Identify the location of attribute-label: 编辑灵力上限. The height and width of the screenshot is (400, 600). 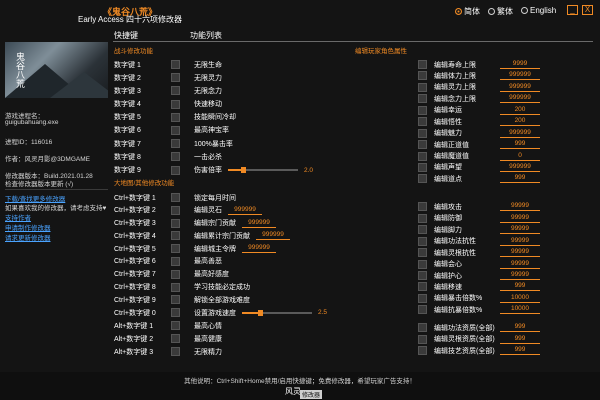
(455, 88).